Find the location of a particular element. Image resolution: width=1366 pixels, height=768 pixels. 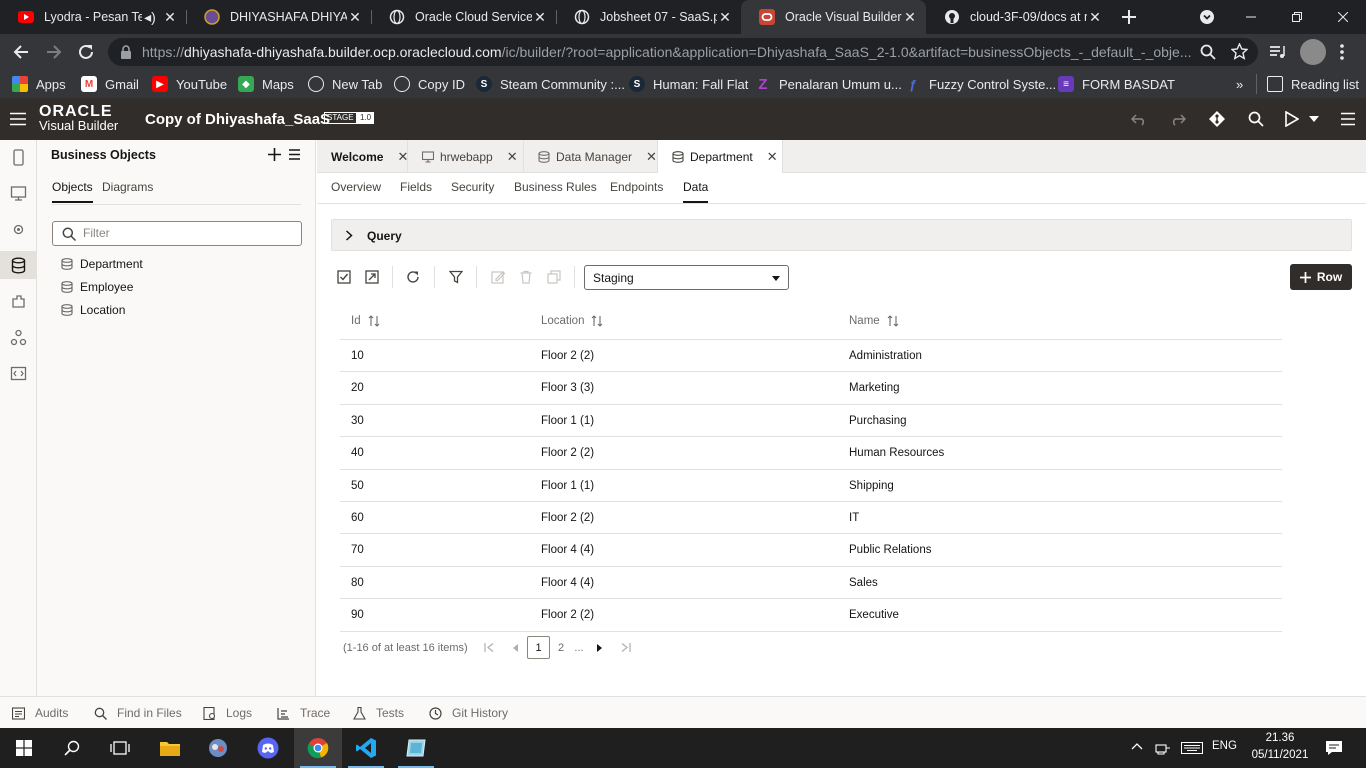

forward-icon is located at coordinates (54, 52).